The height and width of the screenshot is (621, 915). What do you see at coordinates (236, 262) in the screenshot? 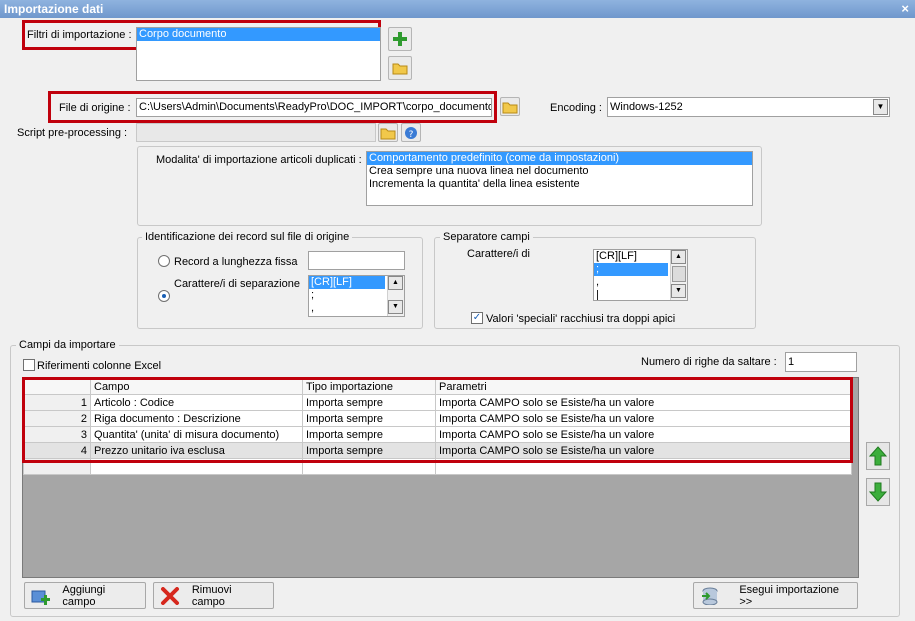
I see `fixed-length-label: Record a lunghezza fissa` at bounding box center [236, 262].